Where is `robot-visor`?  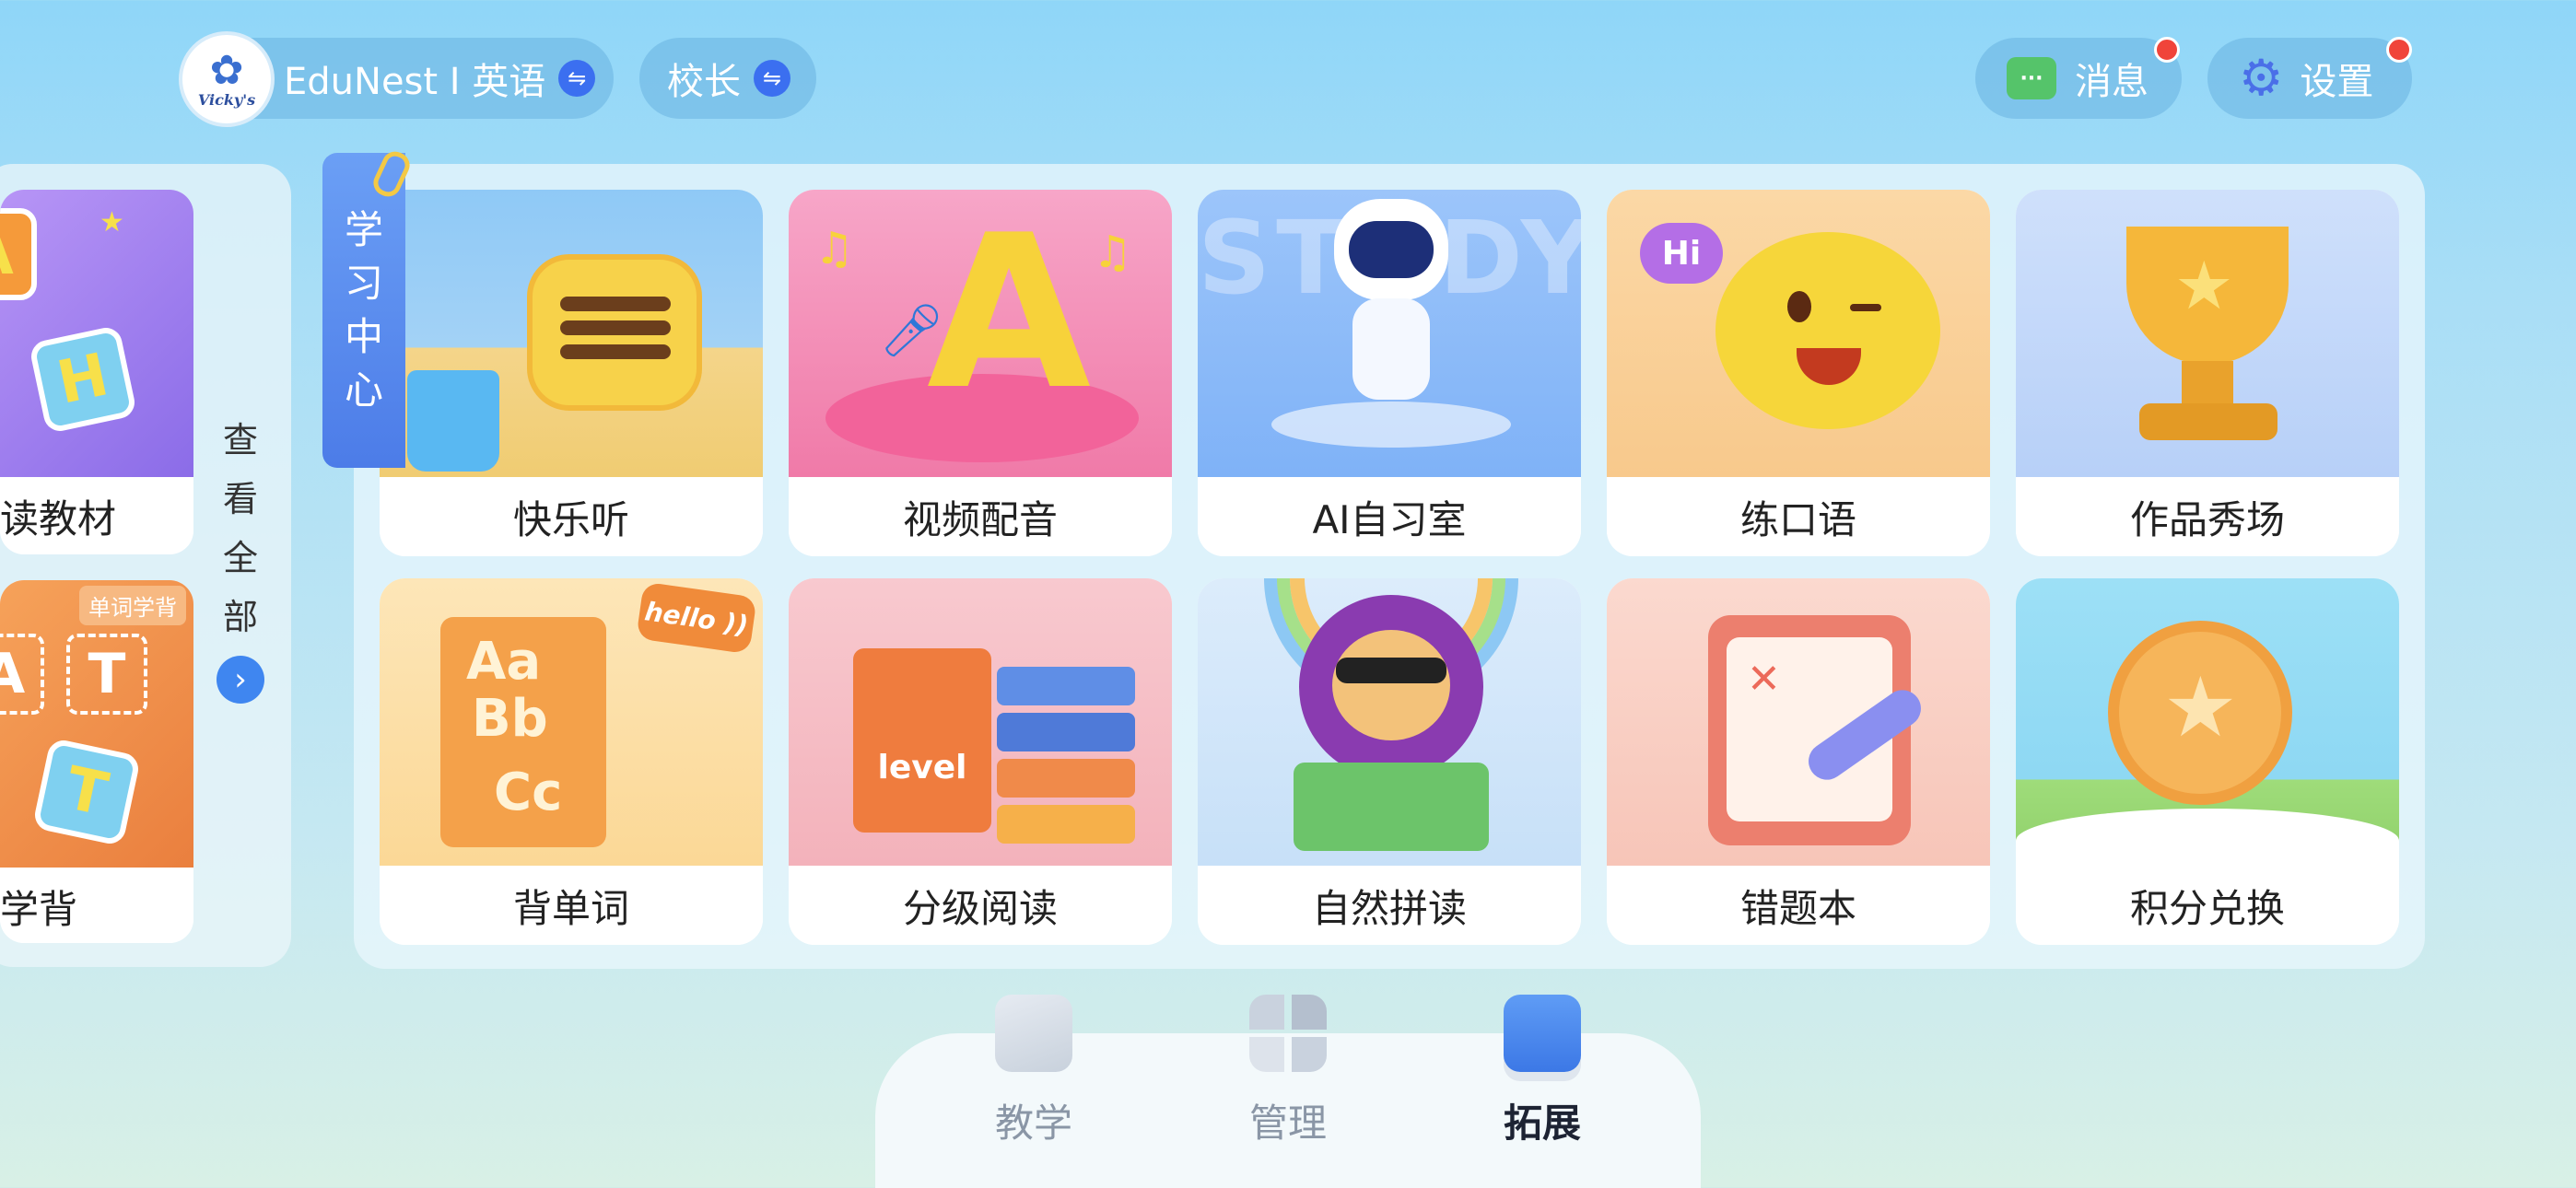 robot-visor is located at coordinates (1392, 249).